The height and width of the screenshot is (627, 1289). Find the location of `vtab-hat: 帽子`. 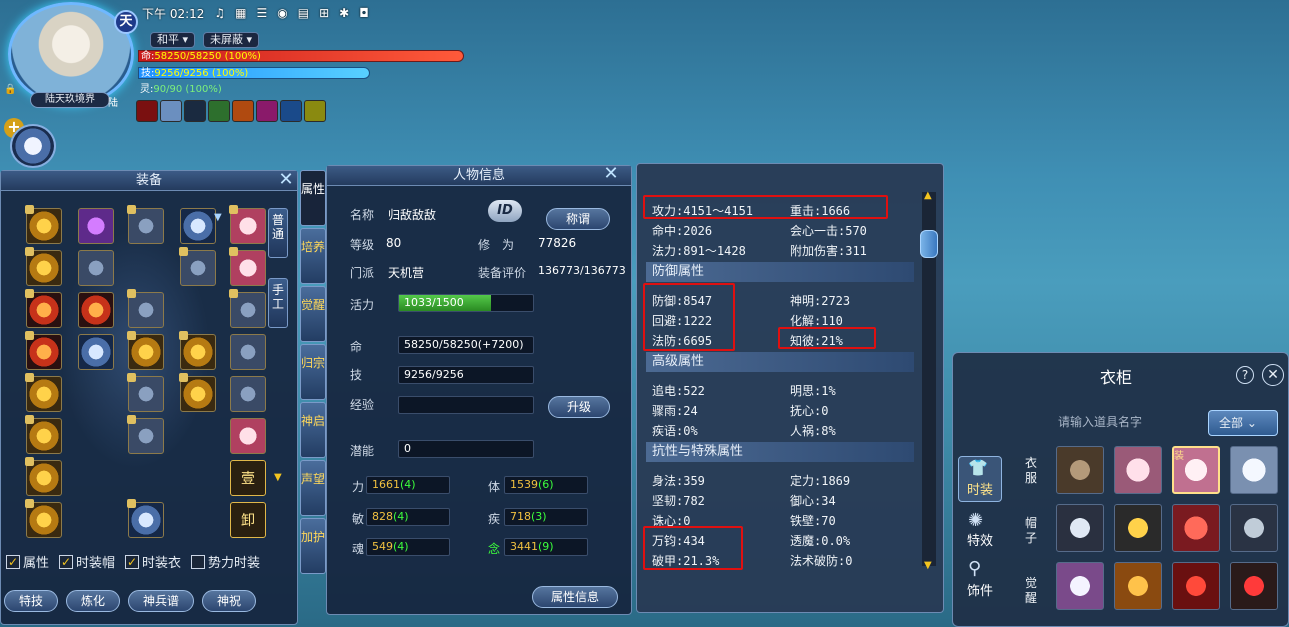

vtab-hat: 帽子 is located at coordinates (1031, 531).